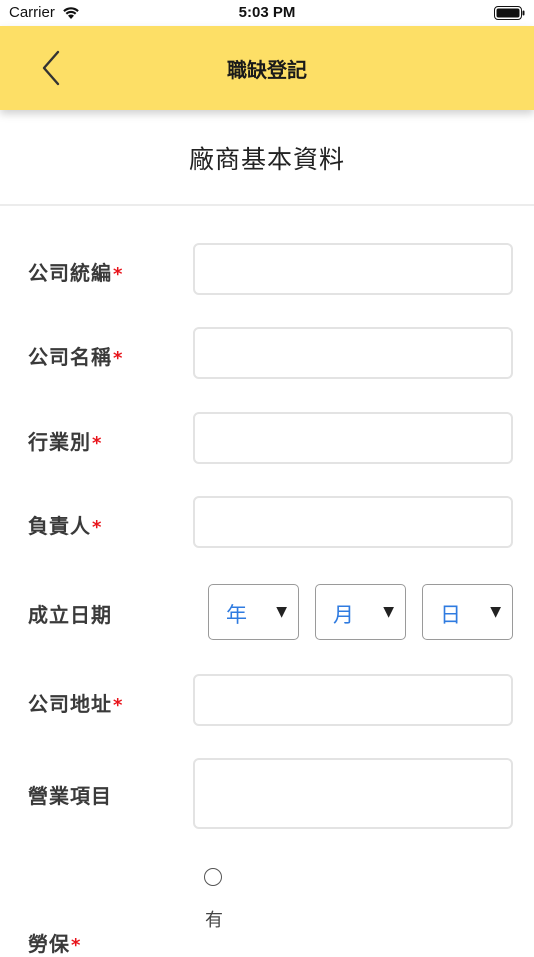 This screenshot has height=957, width=534. I want to click on status-time: 5:03 PM, so click(267, 12).